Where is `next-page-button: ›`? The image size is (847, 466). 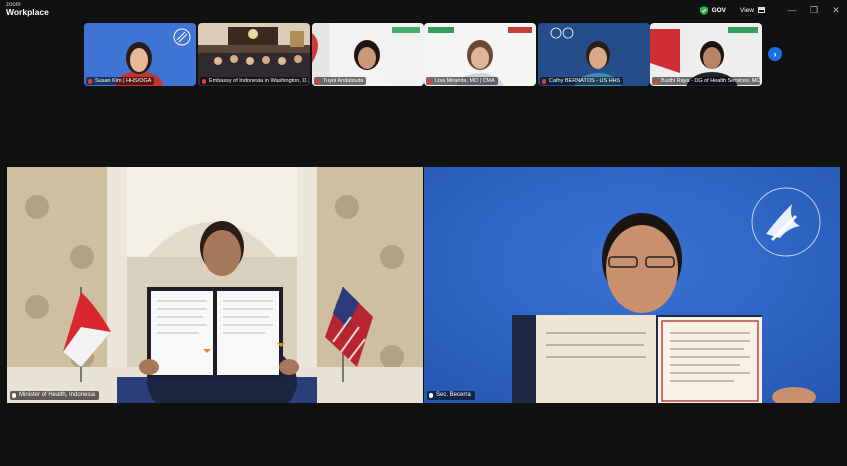
next-page-button: › is located at coordinates (775, 54).